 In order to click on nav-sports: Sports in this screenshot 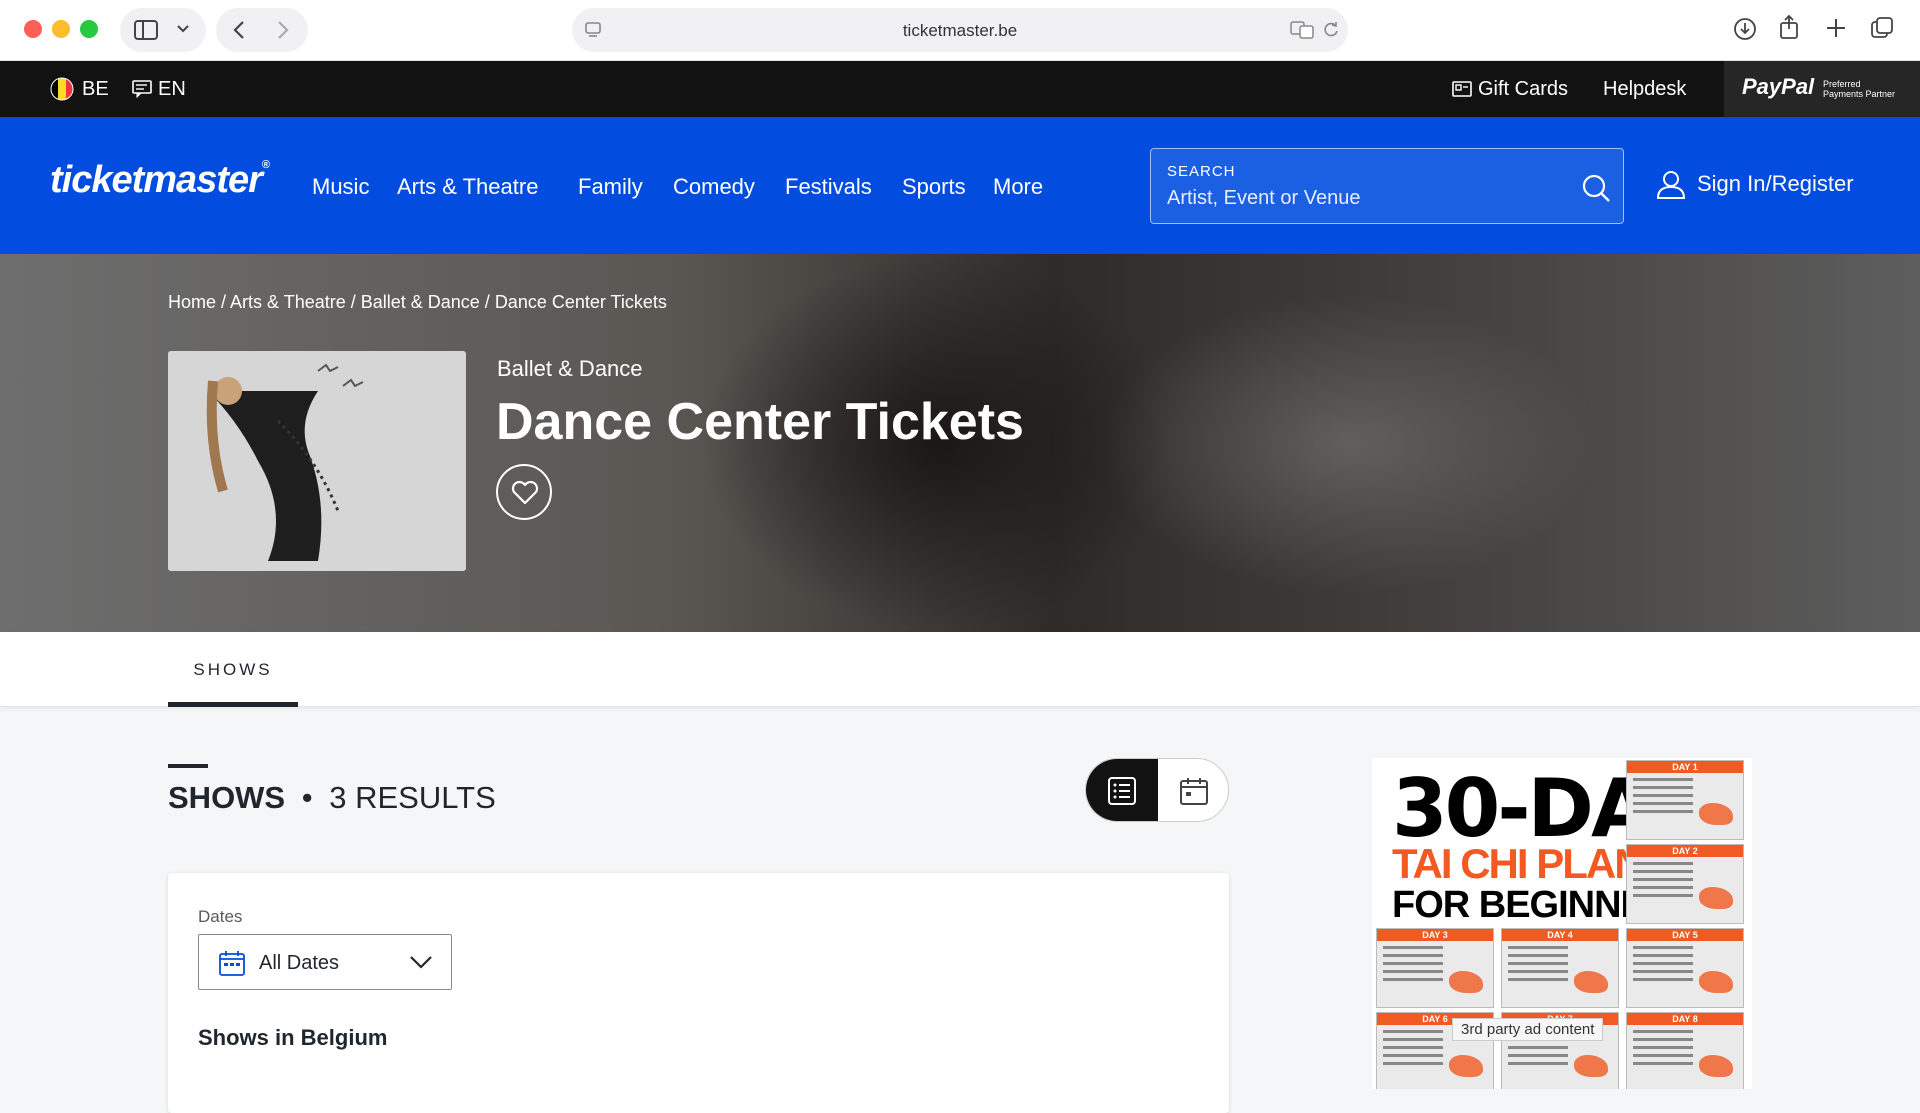, I will do `click(934, 187)`.